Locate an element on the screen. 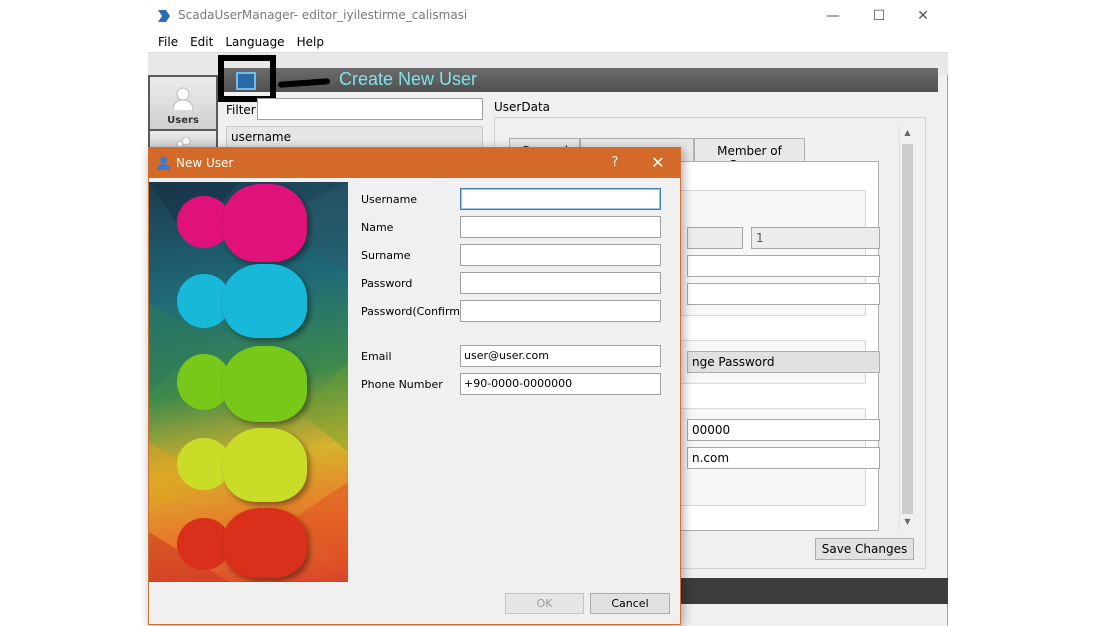 The height and width of the screenshot is (626, 1096). field-b: 1 is located at coordinates (815, 238).